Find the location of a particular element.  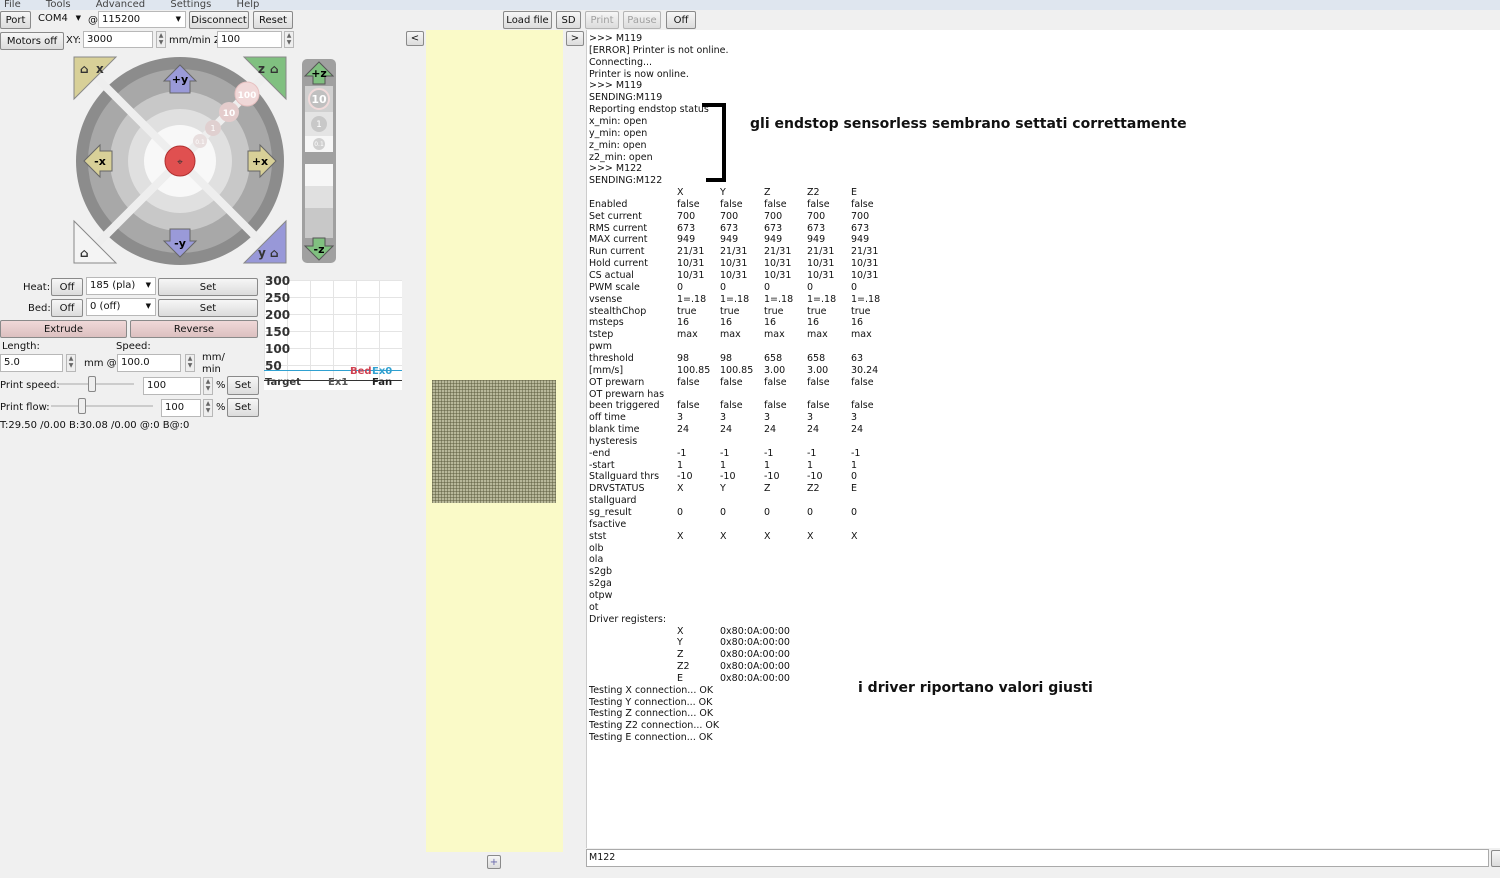

bed-set-button: Set is located at coordinates (208, 308).